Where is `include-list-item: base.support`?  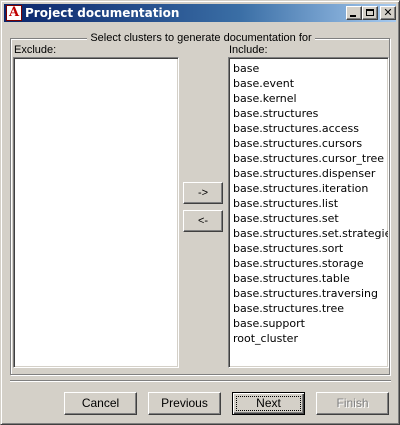 include-list-item: base.support is located at coordinates (310, 323).